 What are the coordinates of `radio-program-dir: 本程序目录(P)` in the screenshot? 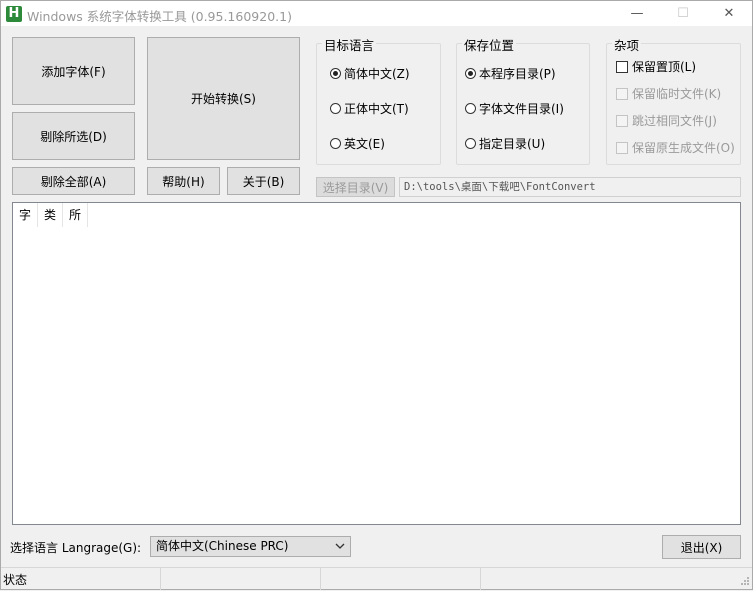 It's located at (510, 73).